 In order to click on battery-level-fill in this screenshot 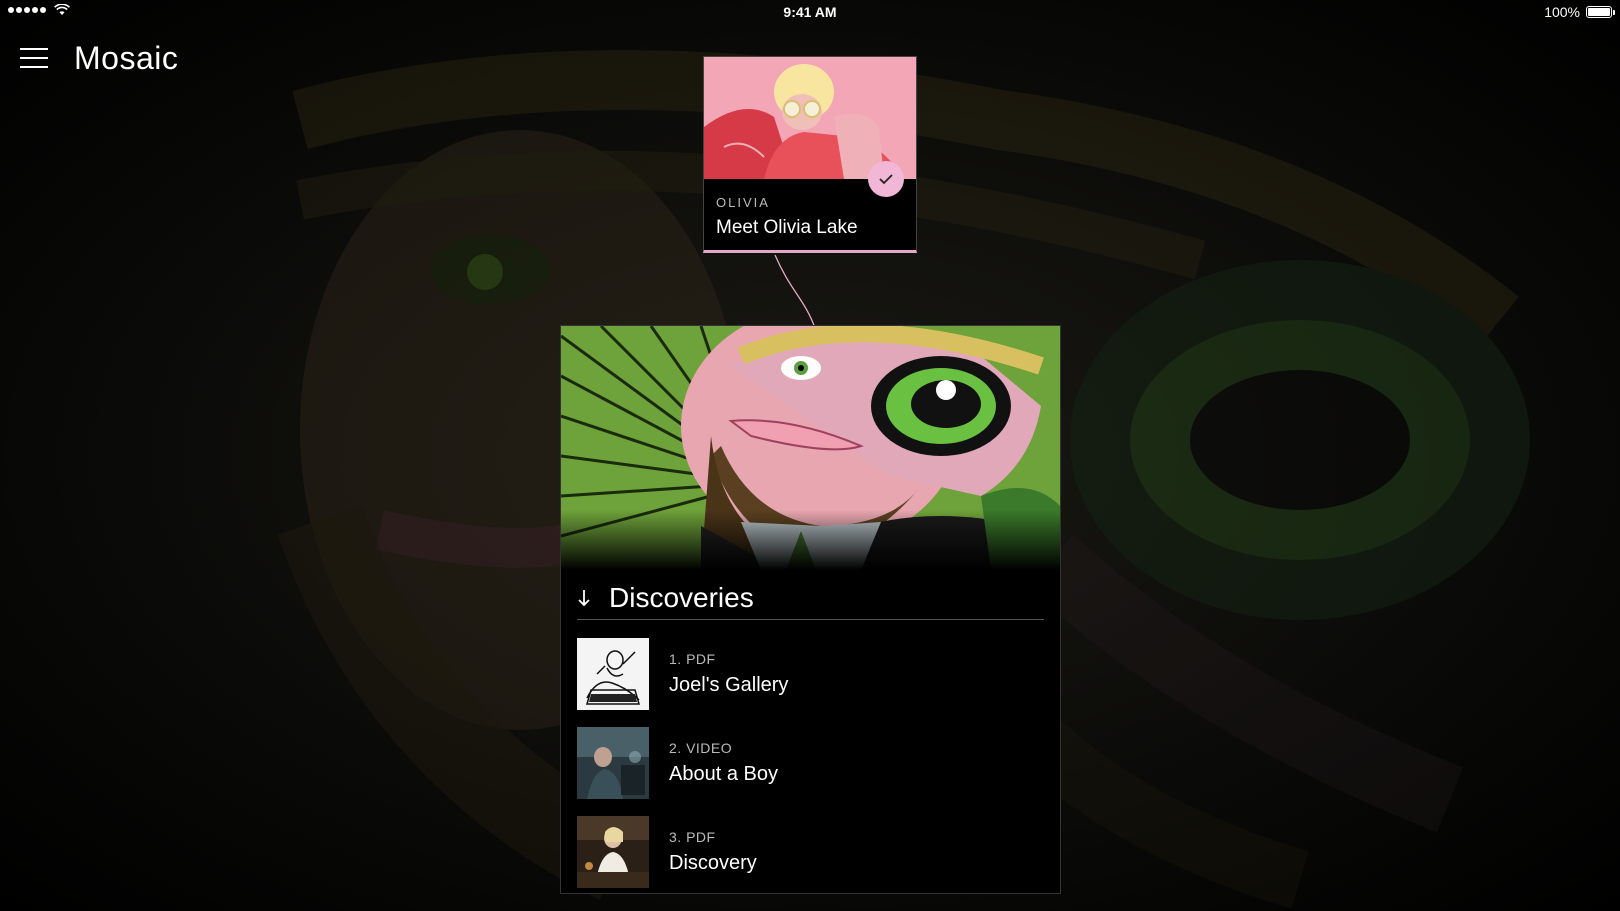, I will do `click(1599, 12)`.